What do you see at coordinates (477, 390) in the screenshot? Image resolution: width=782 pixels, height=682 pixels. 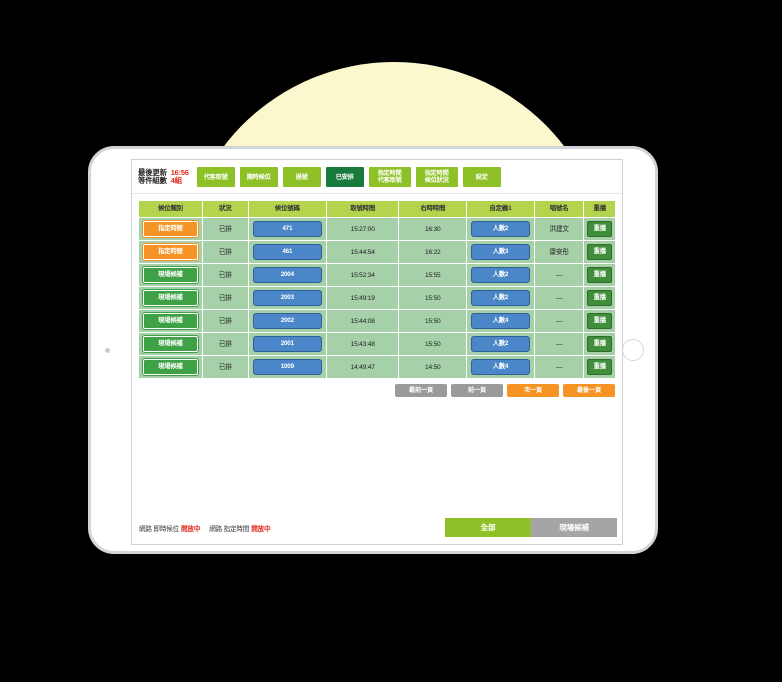 I see `pagination-prev-button: 前一頁` at bounding box center [477, 390].